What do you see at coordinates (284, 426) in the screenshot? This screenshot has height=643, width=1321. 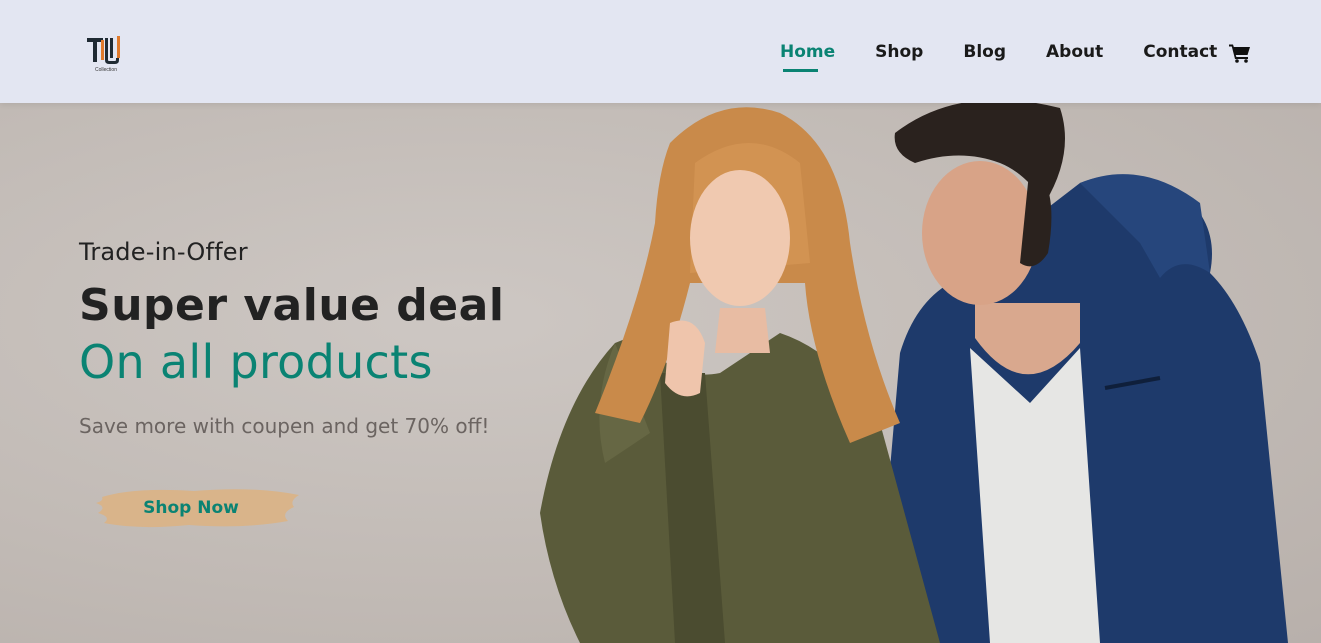 I see `hero-blurb: Save more with coupen and get 70% off!` at bounding box center [284, 426].